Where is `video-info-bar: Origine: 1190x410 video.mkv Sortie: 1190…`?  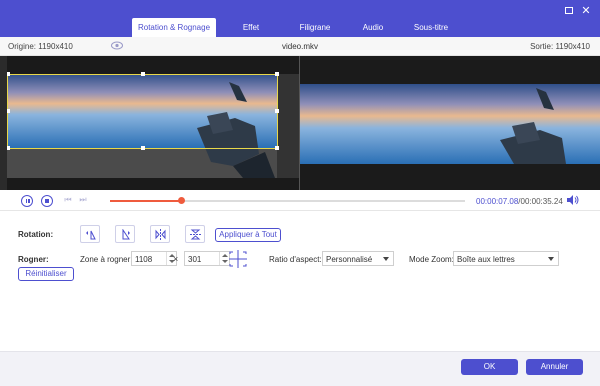 video-info-bar: Origine: 1190x410 video.mkv Sortie: 1190… is located at coordinates (300, 46).